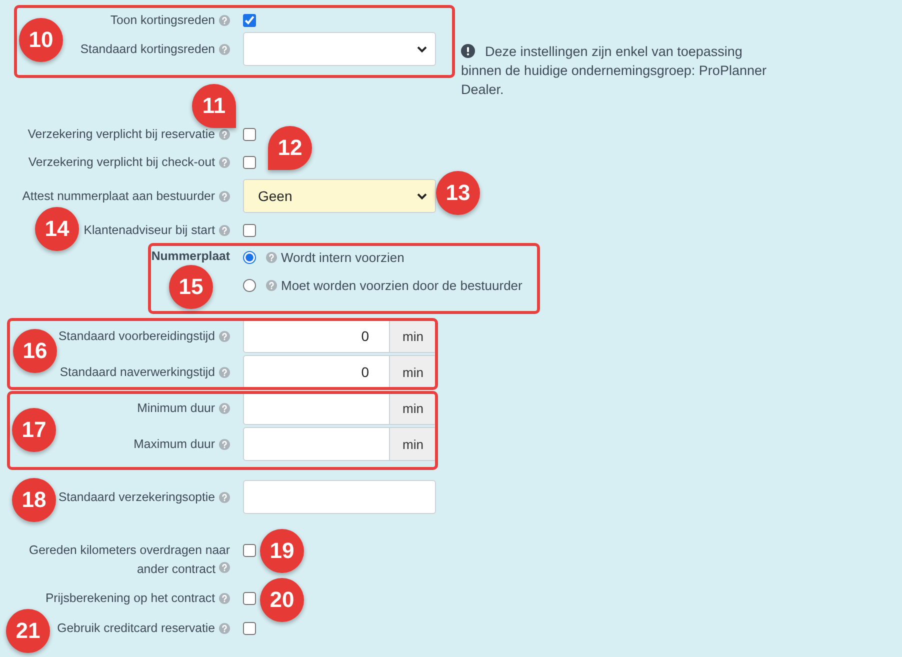 This screenshot has width=902, height=657. Describe the element at coordinates (191, 287) in the screenshot. I see `callout-badge: 15` at that location.